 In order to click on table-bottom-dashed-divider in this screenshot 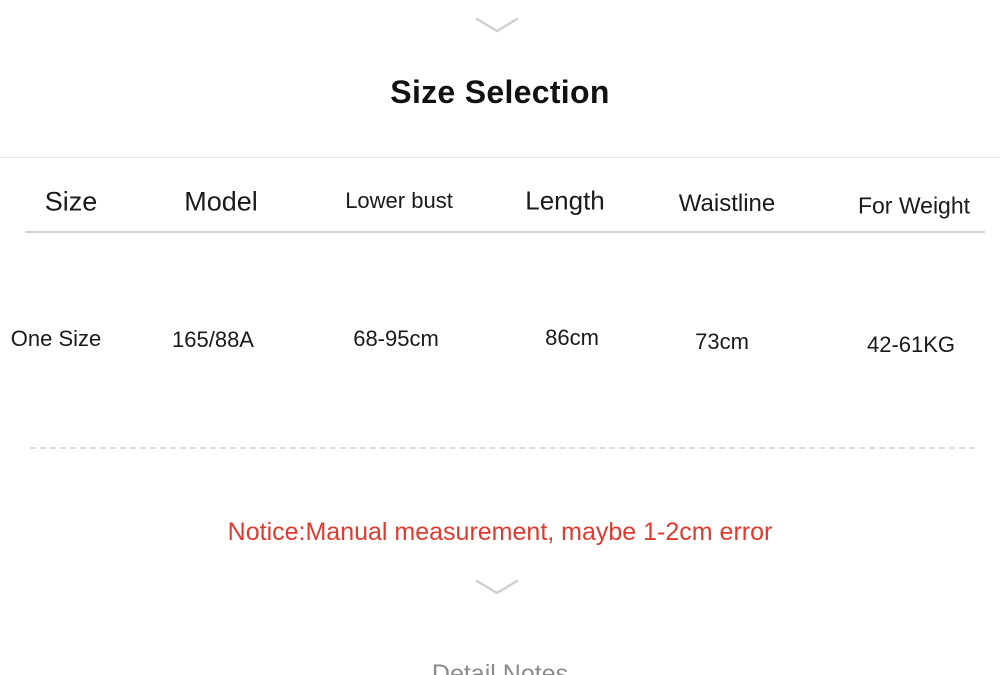, I will do `click(502, 448)`.